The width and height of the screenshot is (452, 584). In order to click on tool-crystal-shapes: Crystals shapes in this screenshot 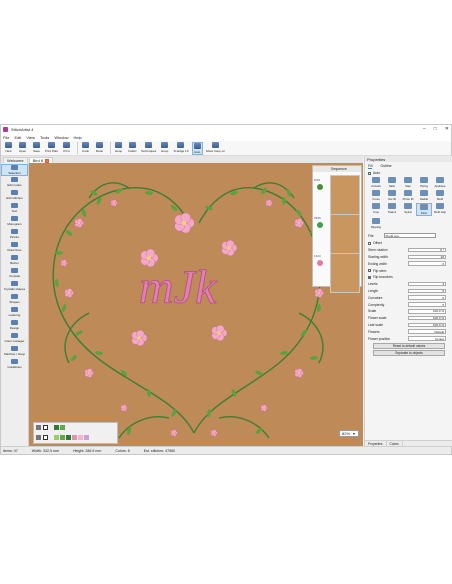, I will do `click(14, 287)`.